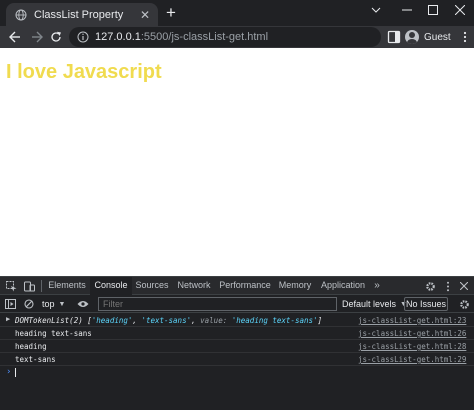 This screenshot has width=474, height=410. I want to click on settings-gear-icon, so click(430, 286).